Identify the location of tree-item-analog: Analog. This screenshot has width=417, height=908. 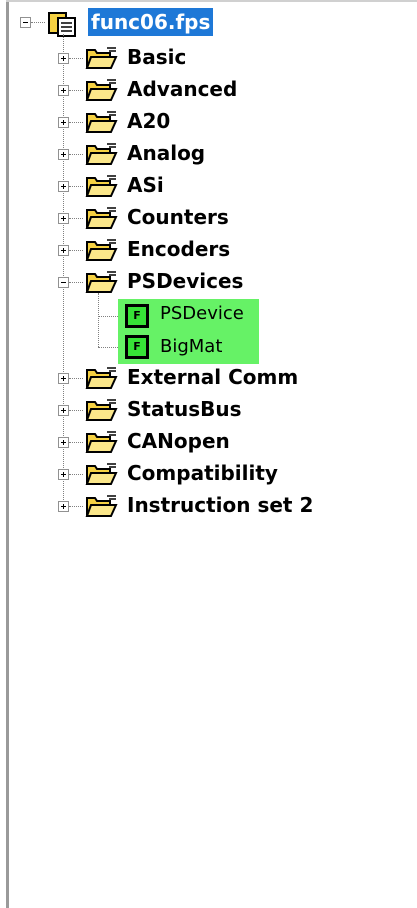
(166, 153).